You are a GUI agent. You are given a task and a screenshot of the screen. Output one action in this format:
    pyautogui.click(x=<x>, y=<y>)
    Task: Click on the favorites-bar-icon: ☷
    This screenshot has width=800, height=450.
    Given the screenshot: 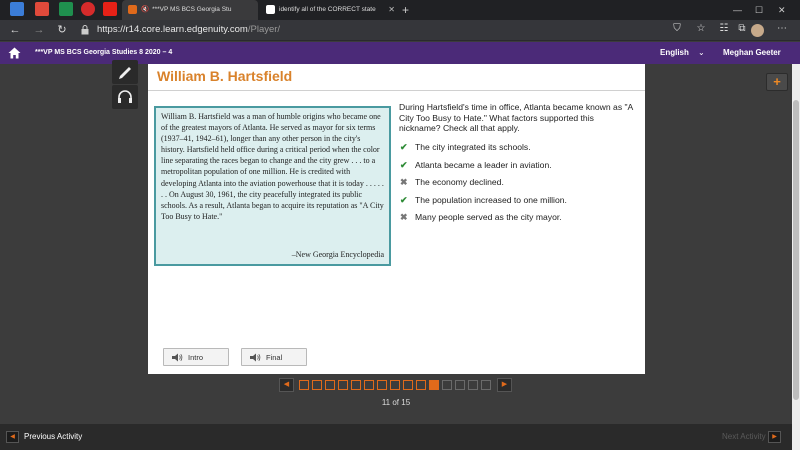 What is the action you would take?
    pyautogui.click(x=724, y=28)
    